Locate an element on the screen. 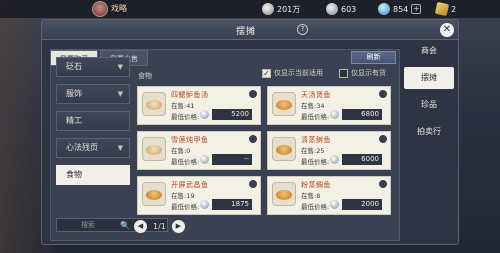 Image resolution: width=500 pixels, height=253 pixels. item-stock: 在售:19 is located at coordinates (183, 196).